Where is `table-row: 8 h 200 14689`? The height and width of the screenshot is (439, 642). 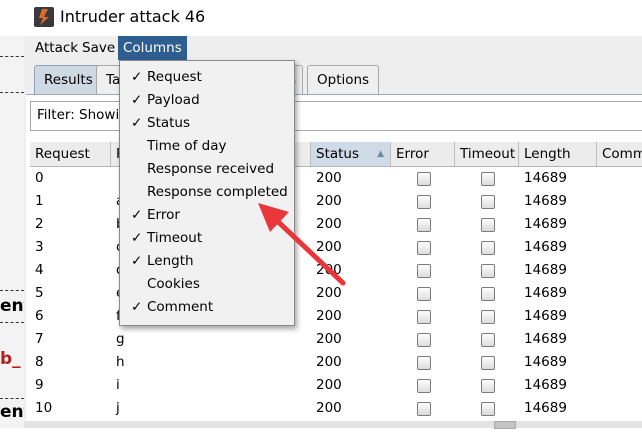 table-row: 8 h 200 14689 is located at coordinates (336, 362).